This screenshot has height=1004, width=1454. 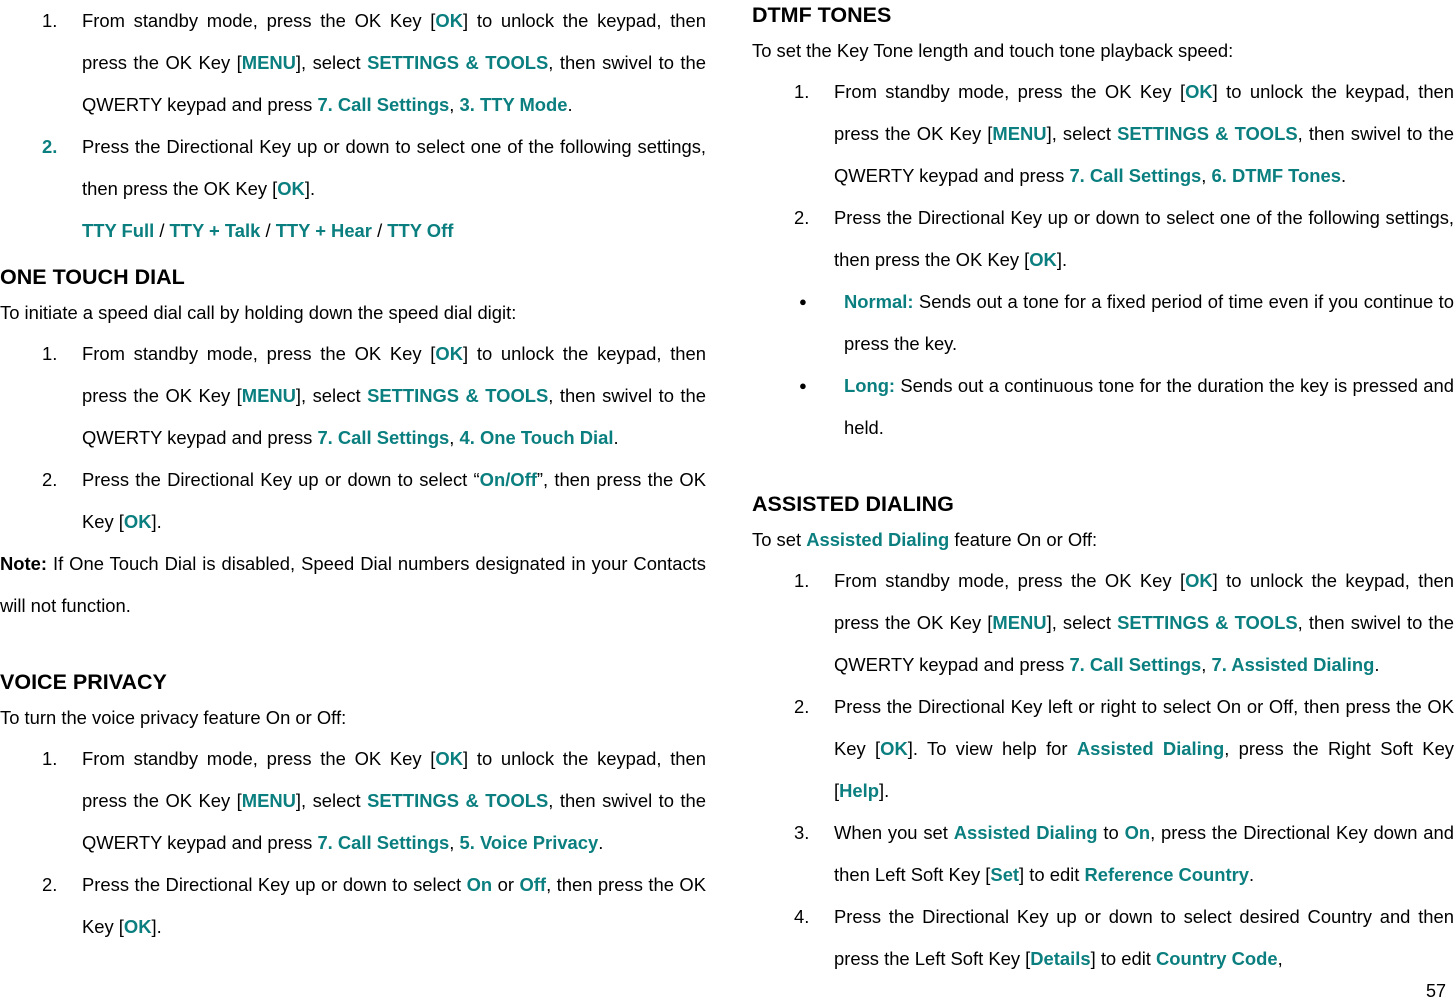 What do you see at coordinates (529, 842) in the screenshot?
I see `menu-voice-privacy: 5. Voice Privacy` at bounding box center [529, 842].